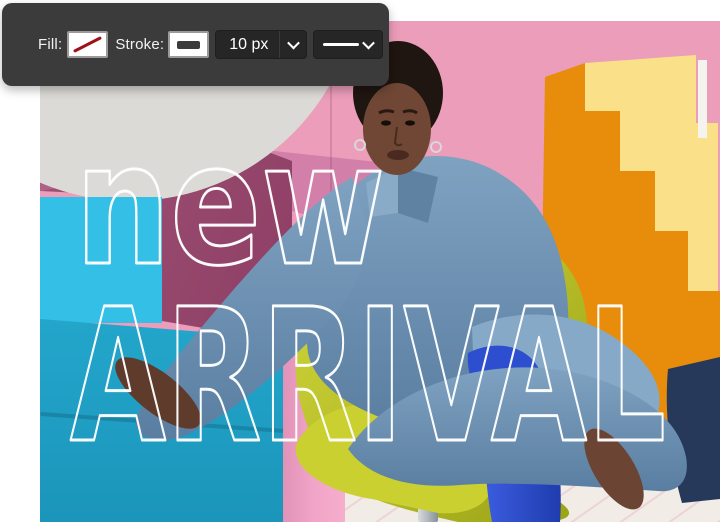 Image resolution: width=720 pixels, height=522 pixels. I want to click on stroke-width-dropdown: 10 px, so click(261, 44).